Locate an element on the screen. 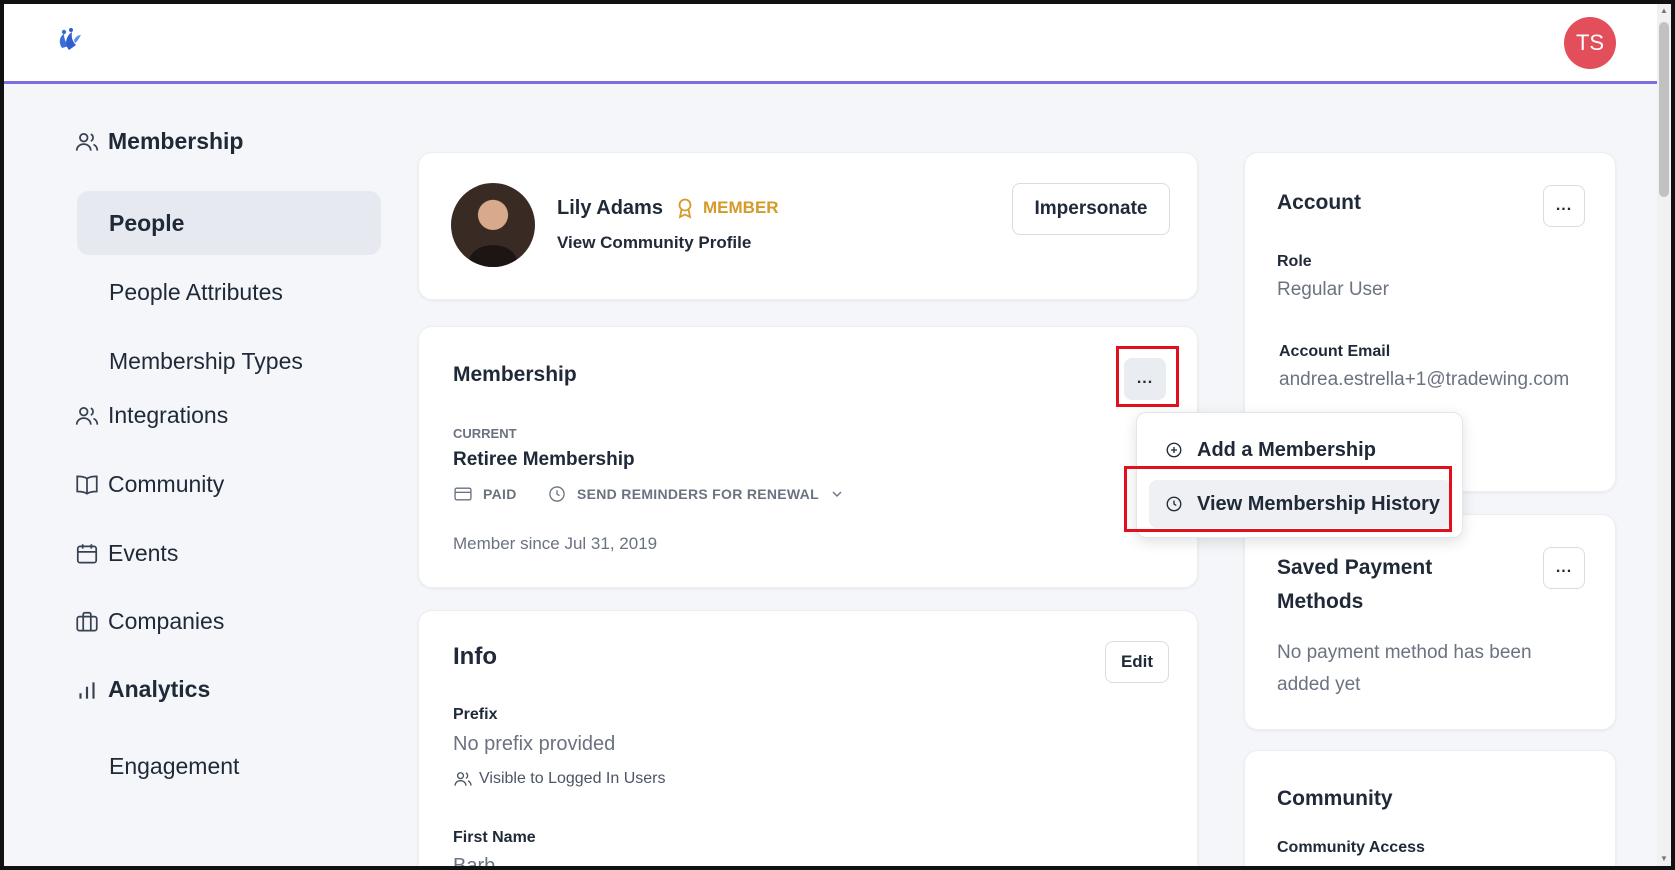 This screenshot has height=870, width=1675. chevron-down-icon is located at coordinates (837, 494).